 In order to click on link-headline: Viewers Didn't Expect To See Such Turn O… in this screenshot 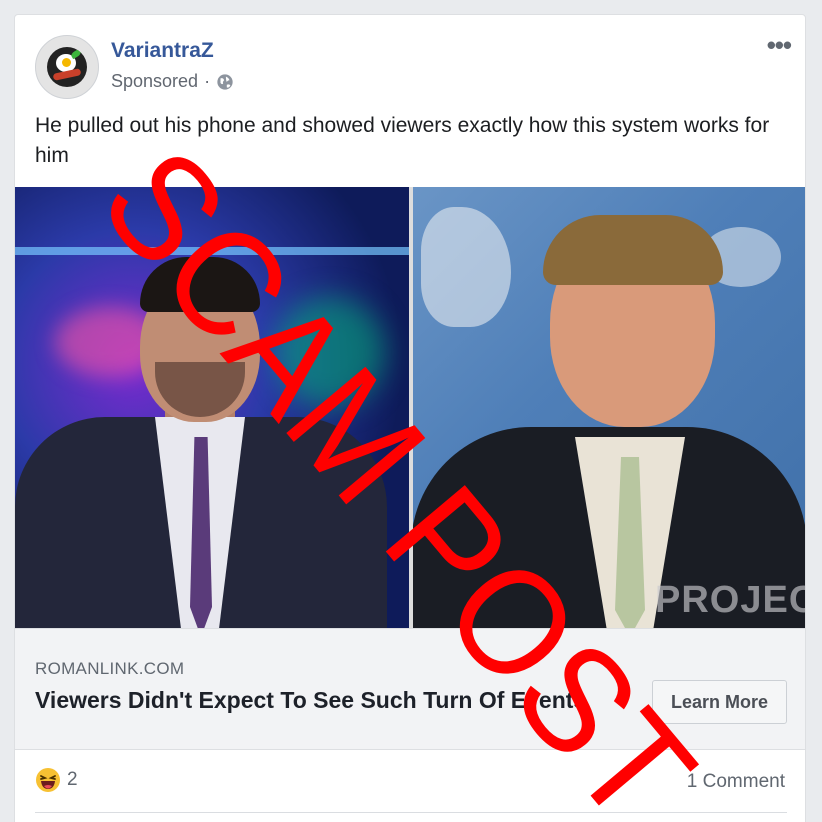, I will do `click(315, 700)`.